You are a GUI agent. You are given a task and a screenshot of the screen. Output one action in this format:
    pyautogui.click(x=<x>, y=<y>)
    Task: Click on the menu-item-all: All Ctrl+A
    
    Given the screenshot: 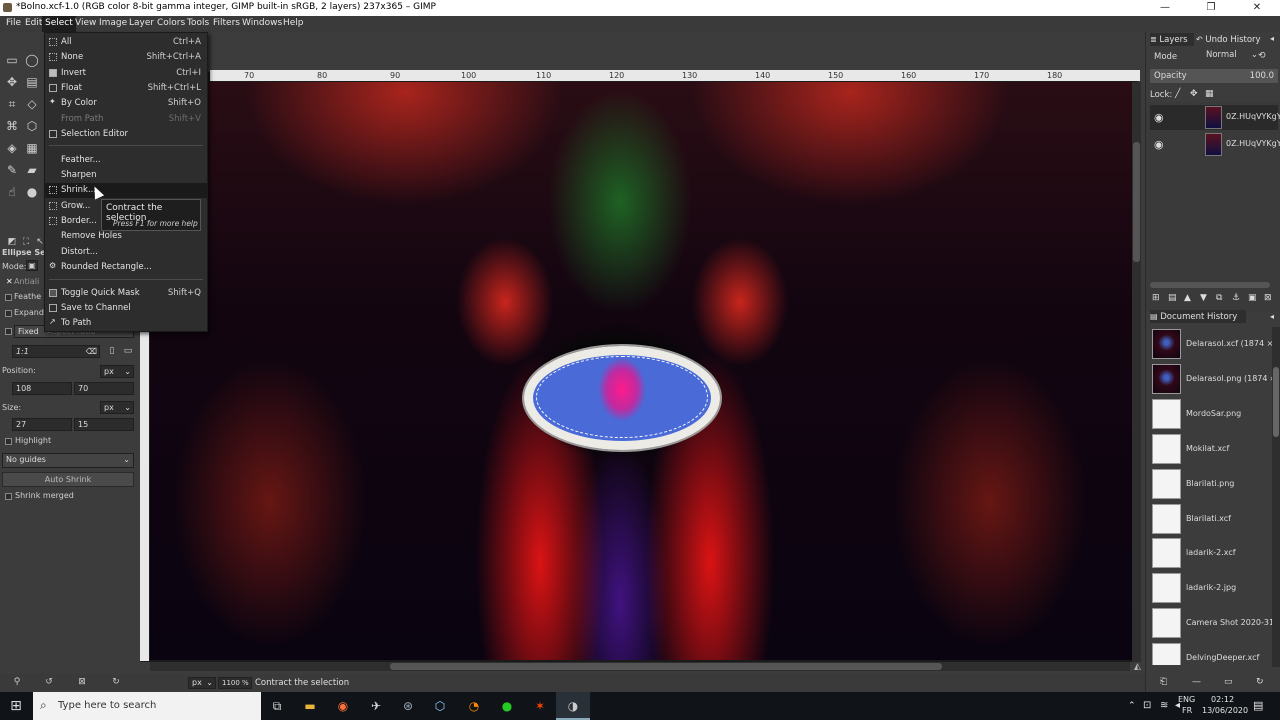 What is the action you would take?
    pyautogui.click(x=126, y=42)
    